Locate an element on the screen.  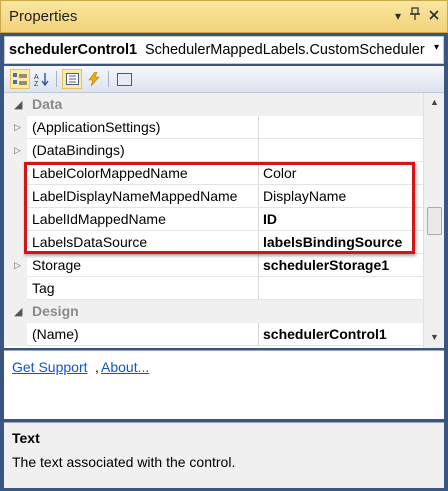
property-value: schedulerStorage1 is located at coordinates (340, 265).